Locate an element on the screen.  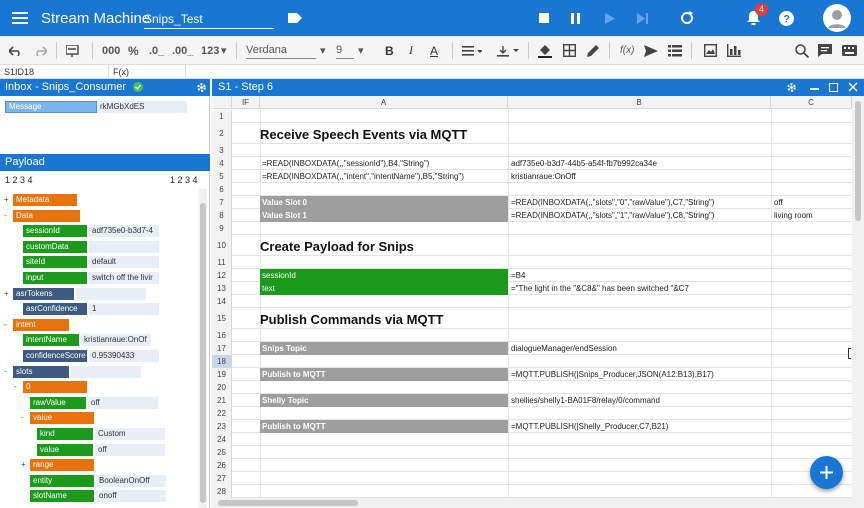
tree-node-label: entity is located at coordinates (62, 480).